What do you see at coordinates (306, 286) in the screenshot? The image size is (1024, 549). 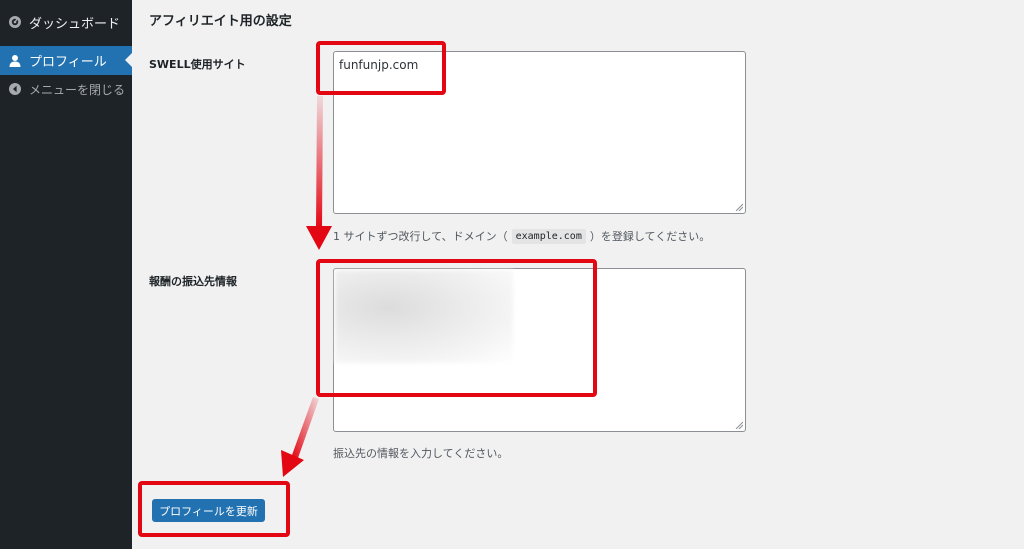 I see `annotation-arrows` at bounding box center [306, 286].